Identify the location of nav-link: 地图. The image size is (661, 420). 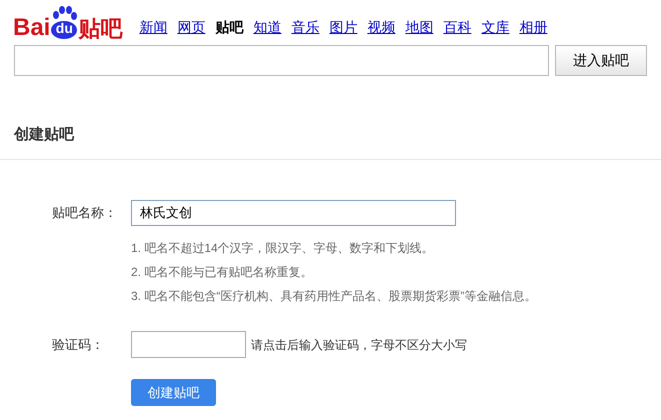
(419, 27).